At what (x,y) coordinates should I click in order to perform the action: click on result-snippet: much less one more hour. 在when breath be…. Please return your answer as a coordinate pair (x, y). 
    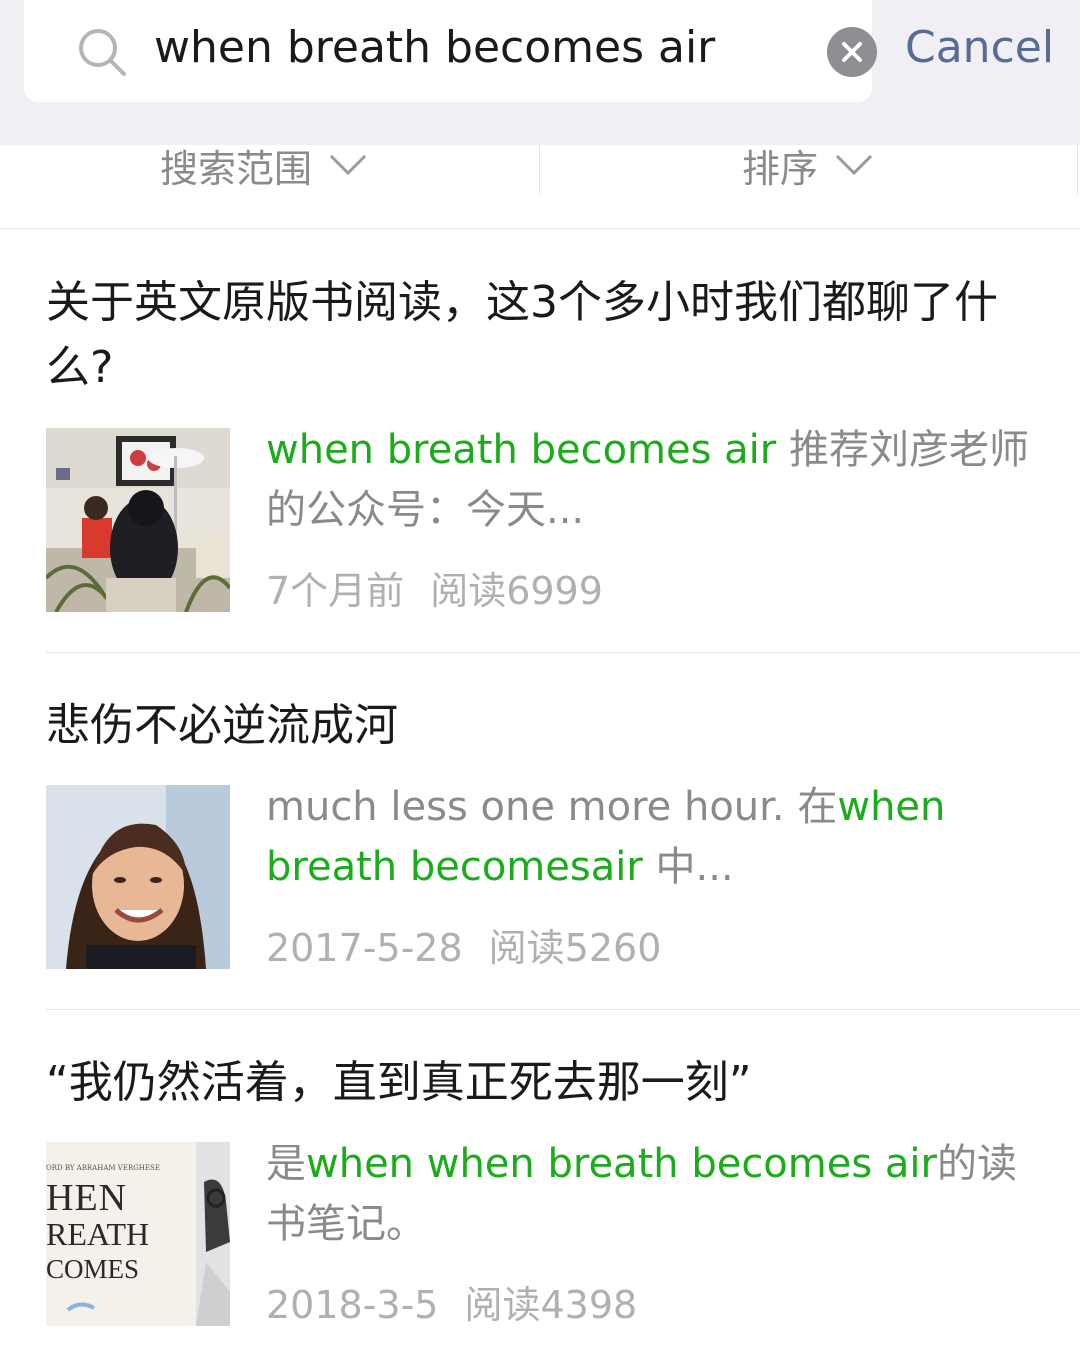
    Looking at the image, I should click on (651, 837).